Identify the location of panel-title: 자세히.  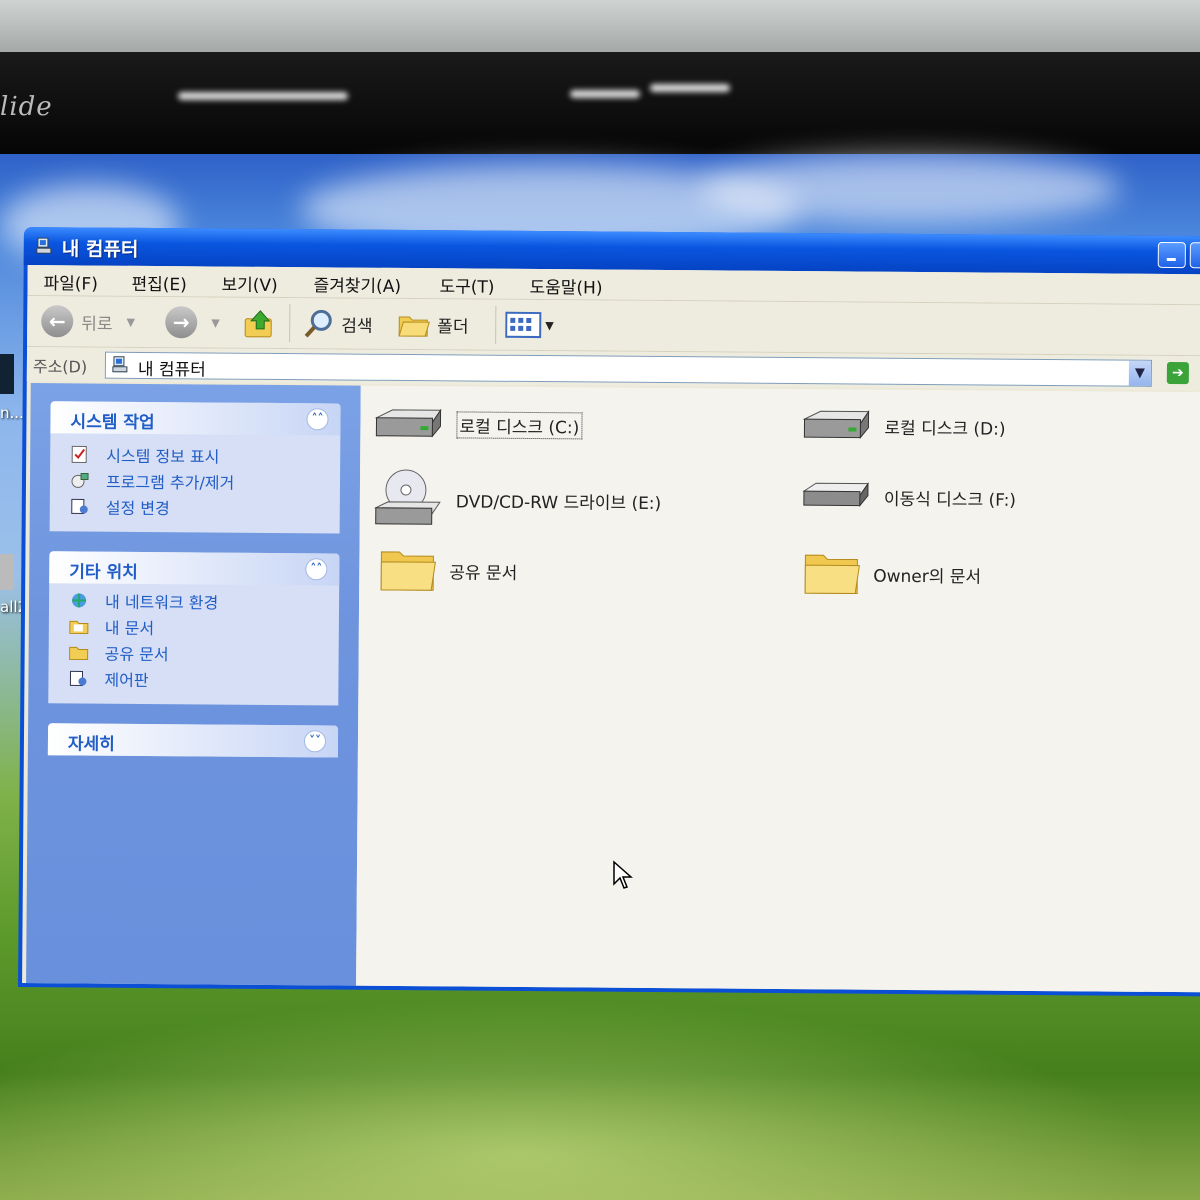
(91, 744).